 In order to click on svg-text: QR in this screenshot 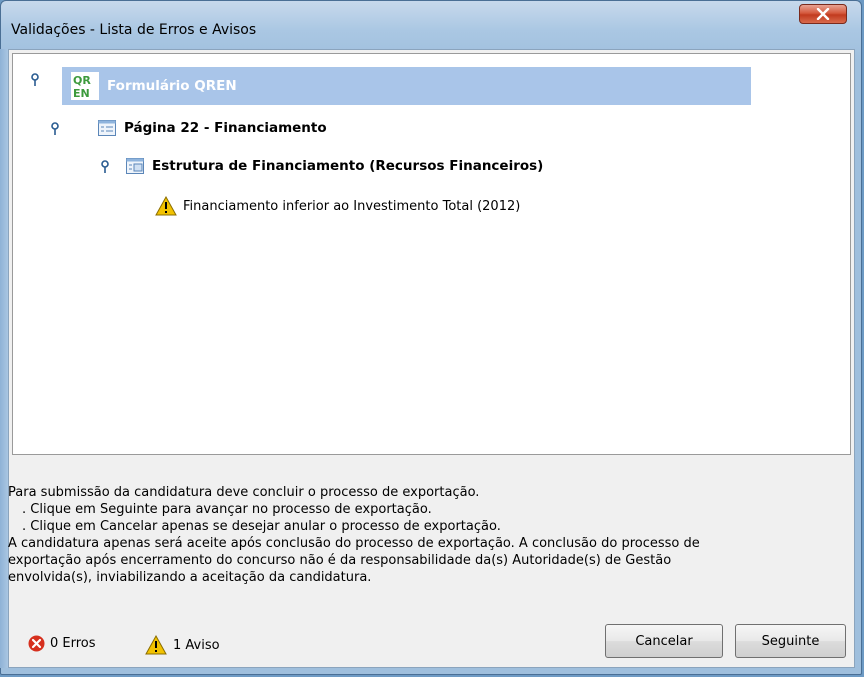, I will do `click(82, 80)`.